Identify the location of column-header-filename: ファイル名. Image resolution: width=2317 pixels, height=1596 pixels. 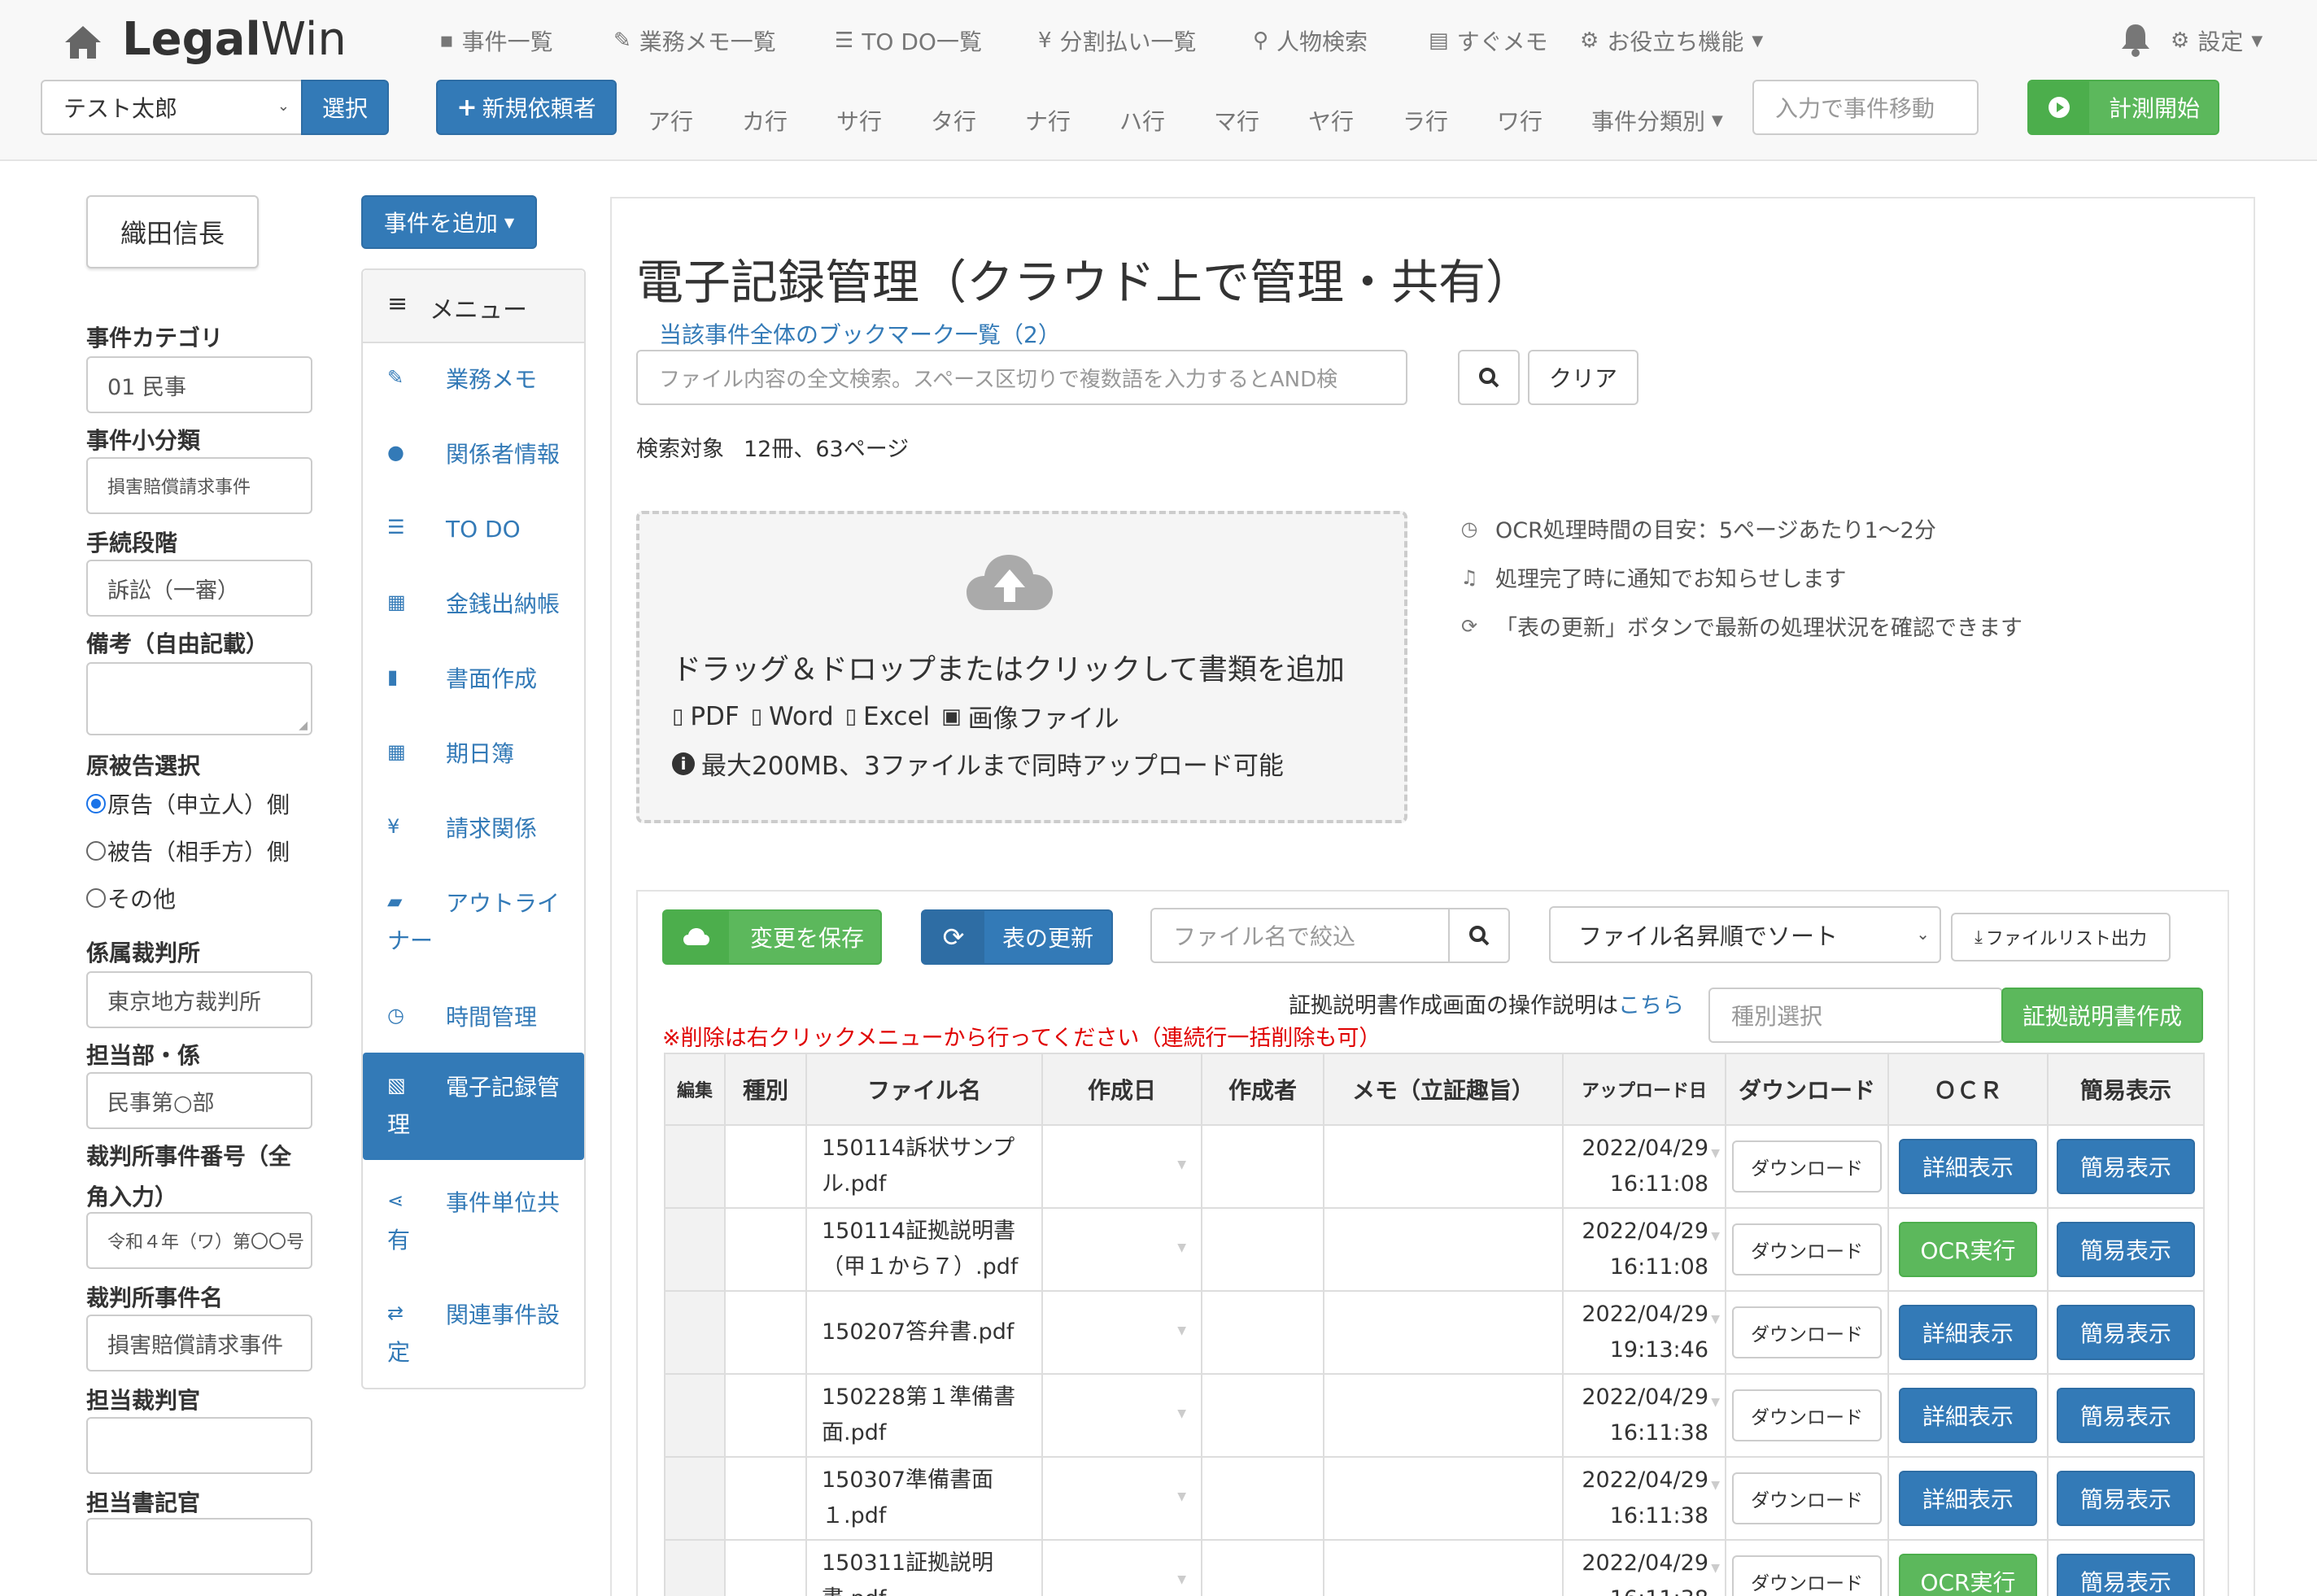
(924, 1089).